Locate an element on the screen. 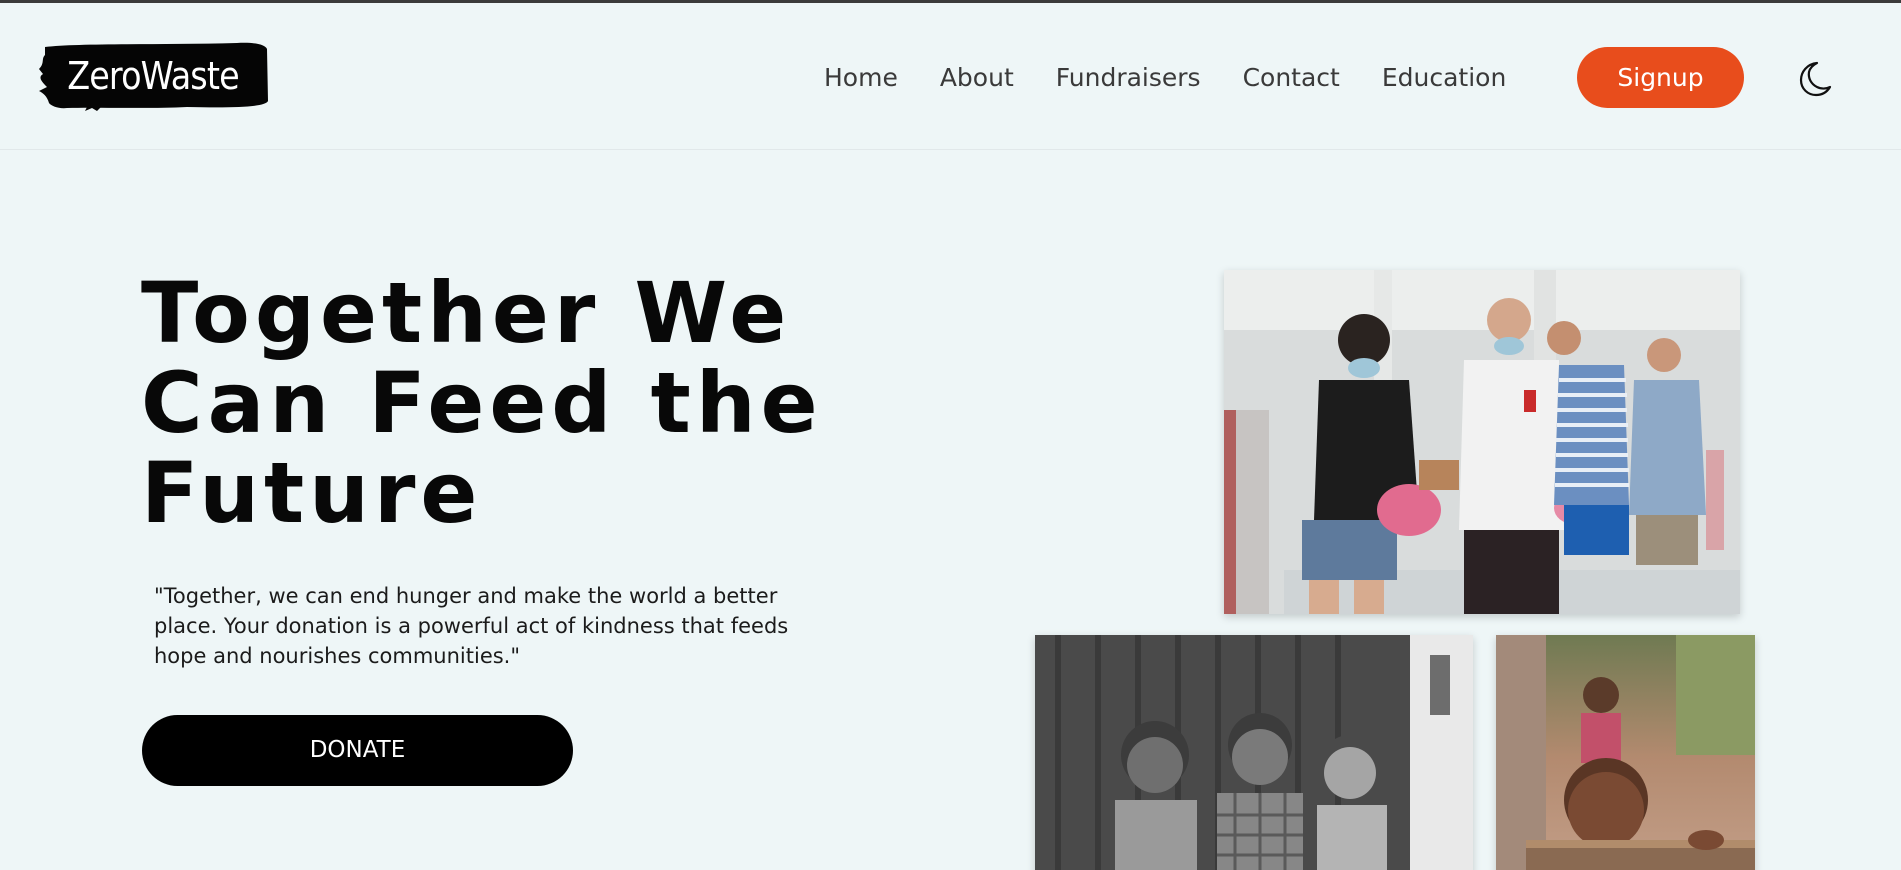 The width and height of the screenshot is (1901, 870). nav-fundraisers: Fundraisers is located at coordinates (1128, 77).